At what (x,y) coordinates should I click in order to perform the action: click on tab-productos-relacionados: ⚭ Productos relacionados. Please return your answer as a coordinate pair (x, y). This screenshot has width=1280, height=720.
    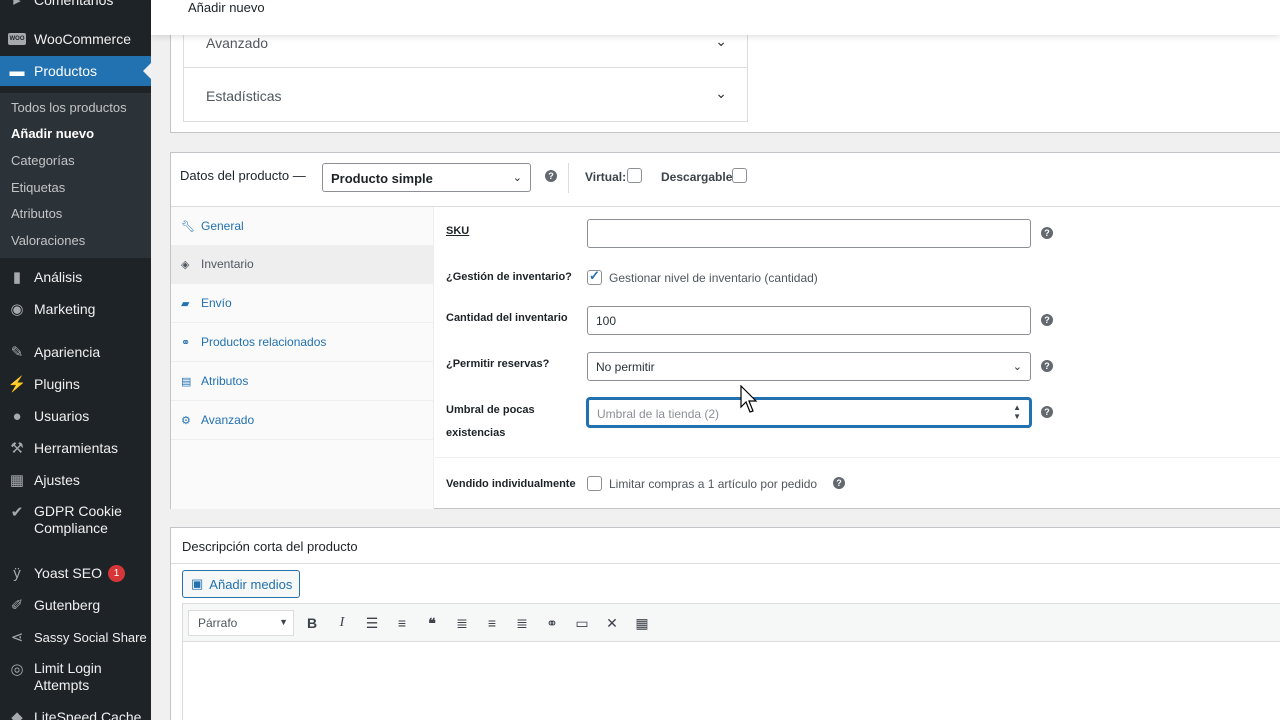
    Looking at the image, I should click on (302, 342).